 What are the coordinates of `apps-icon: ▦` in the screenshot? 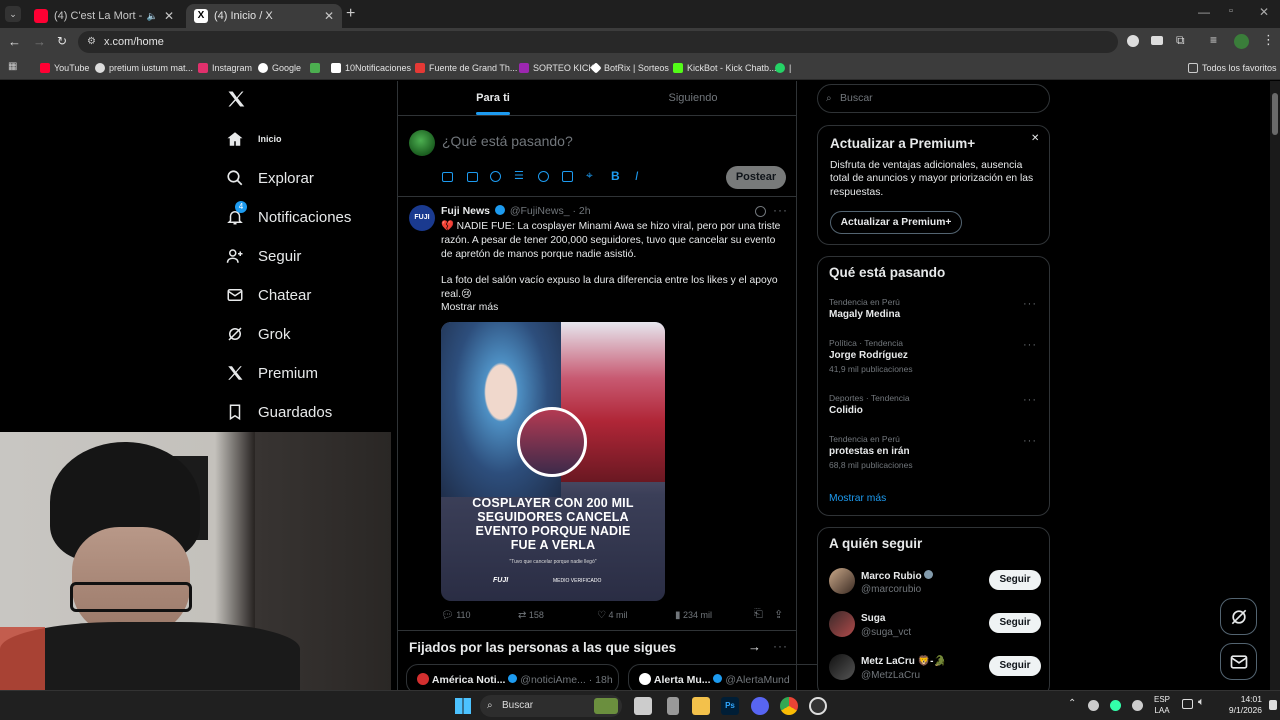 It's located at (12, 66).